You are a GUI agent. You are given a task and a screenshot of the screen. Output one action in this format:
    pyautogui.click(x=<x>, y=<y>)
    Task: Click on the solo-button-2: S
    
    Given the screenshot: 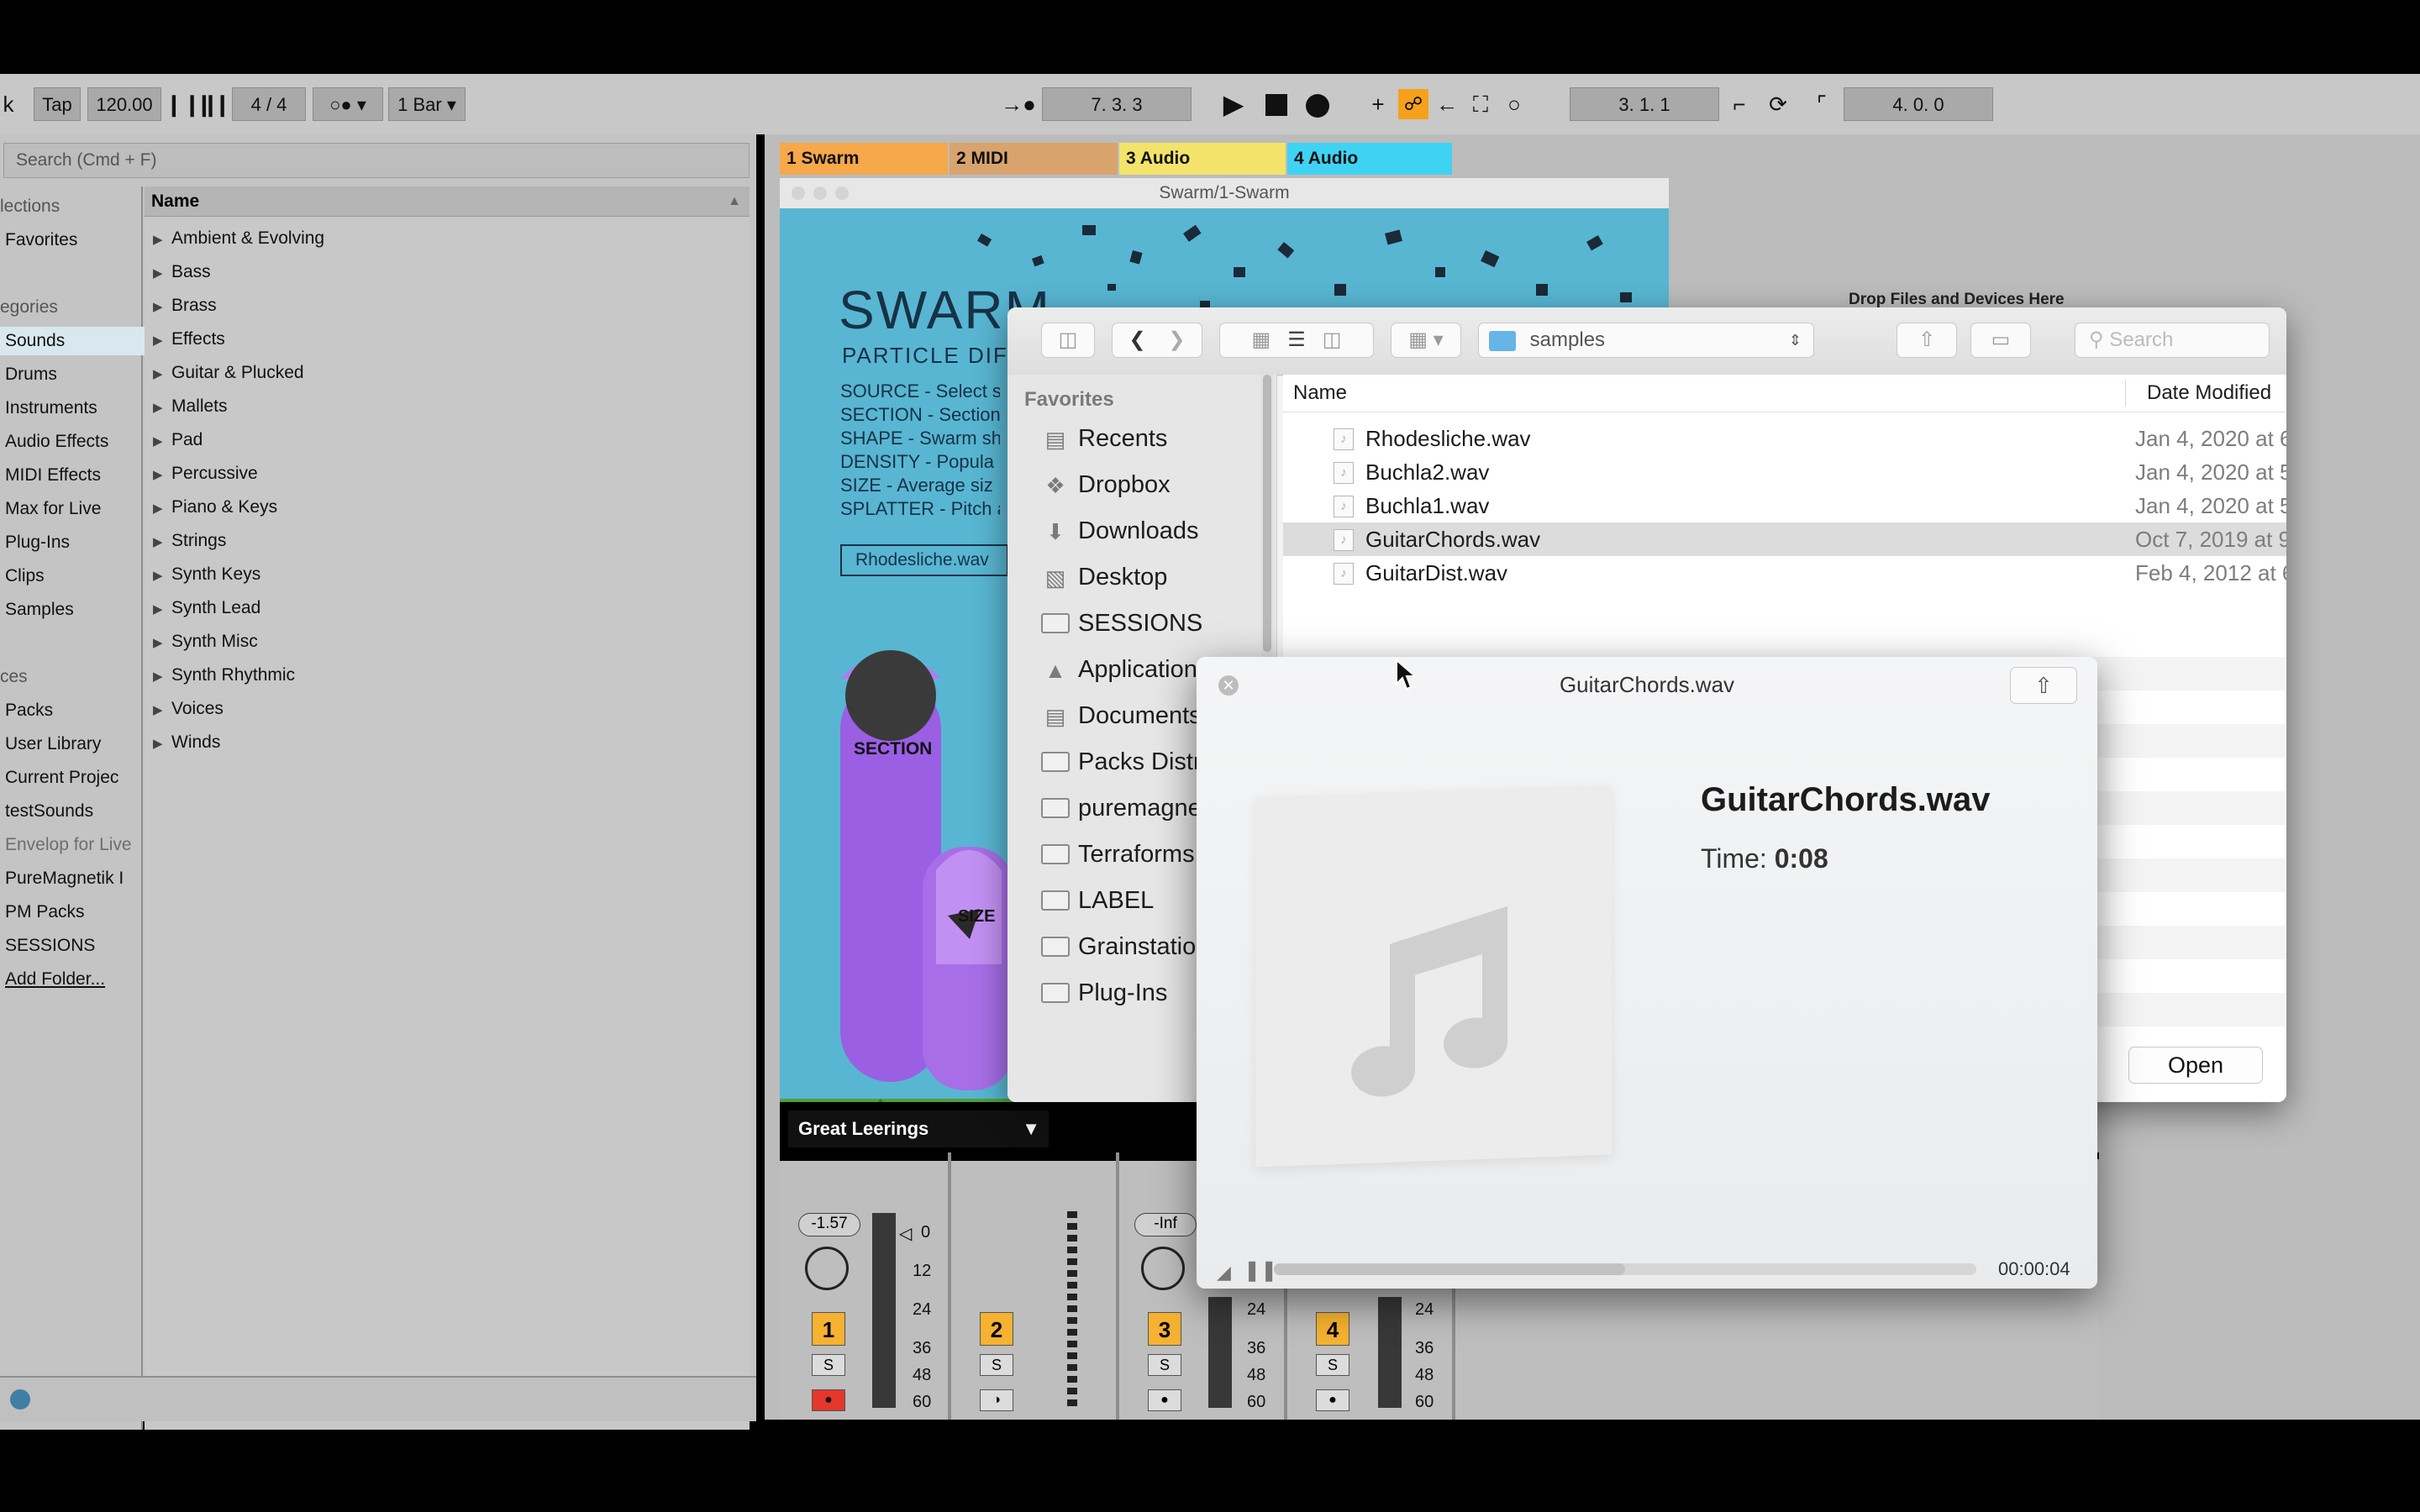 What is the action you would take?
    pyautogui.click(x=996, y=1365)
    